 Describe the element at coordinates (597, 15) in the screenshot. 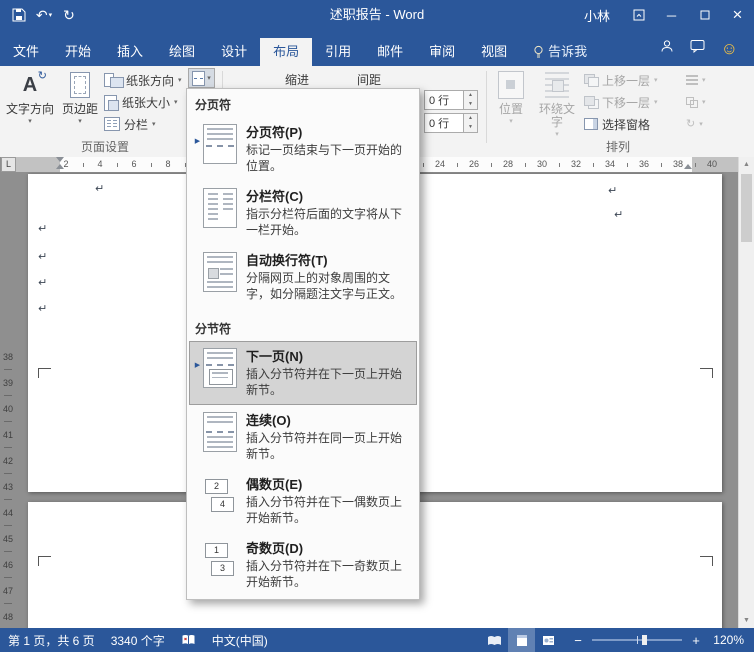

I see `signed-in-user: 小林` at that location.